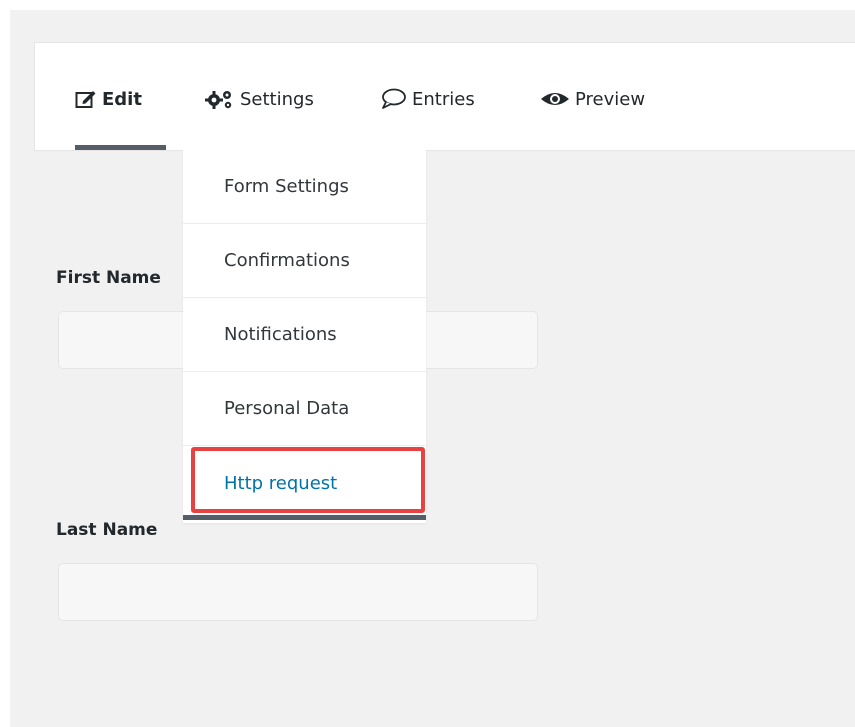 This screenshot has width=855, height=727. Describe the element at coordinates (281, 483) in the screenshot. I see `menu-item-label: Http request` at that location.